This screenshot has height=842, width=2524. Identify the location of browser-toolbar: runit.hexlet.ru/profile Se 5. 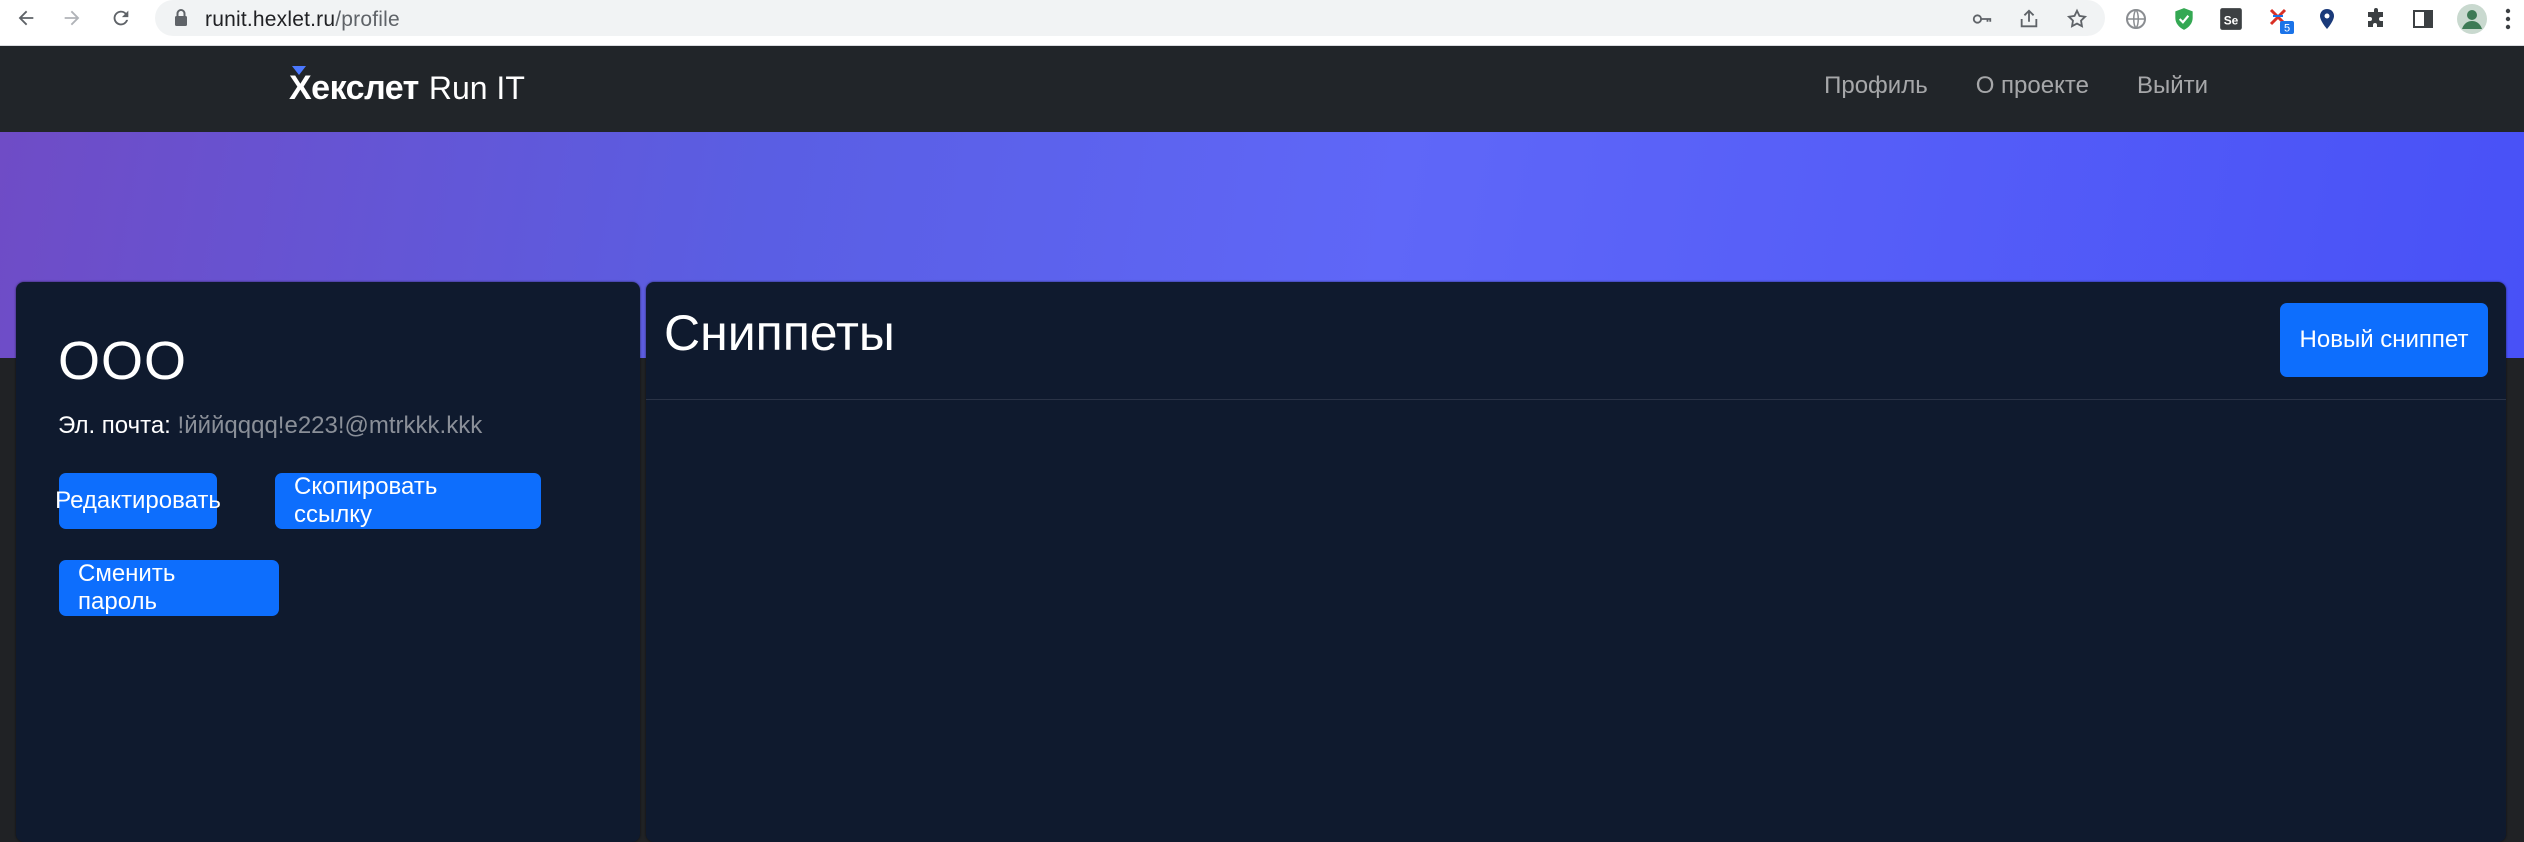
(1262, 23).